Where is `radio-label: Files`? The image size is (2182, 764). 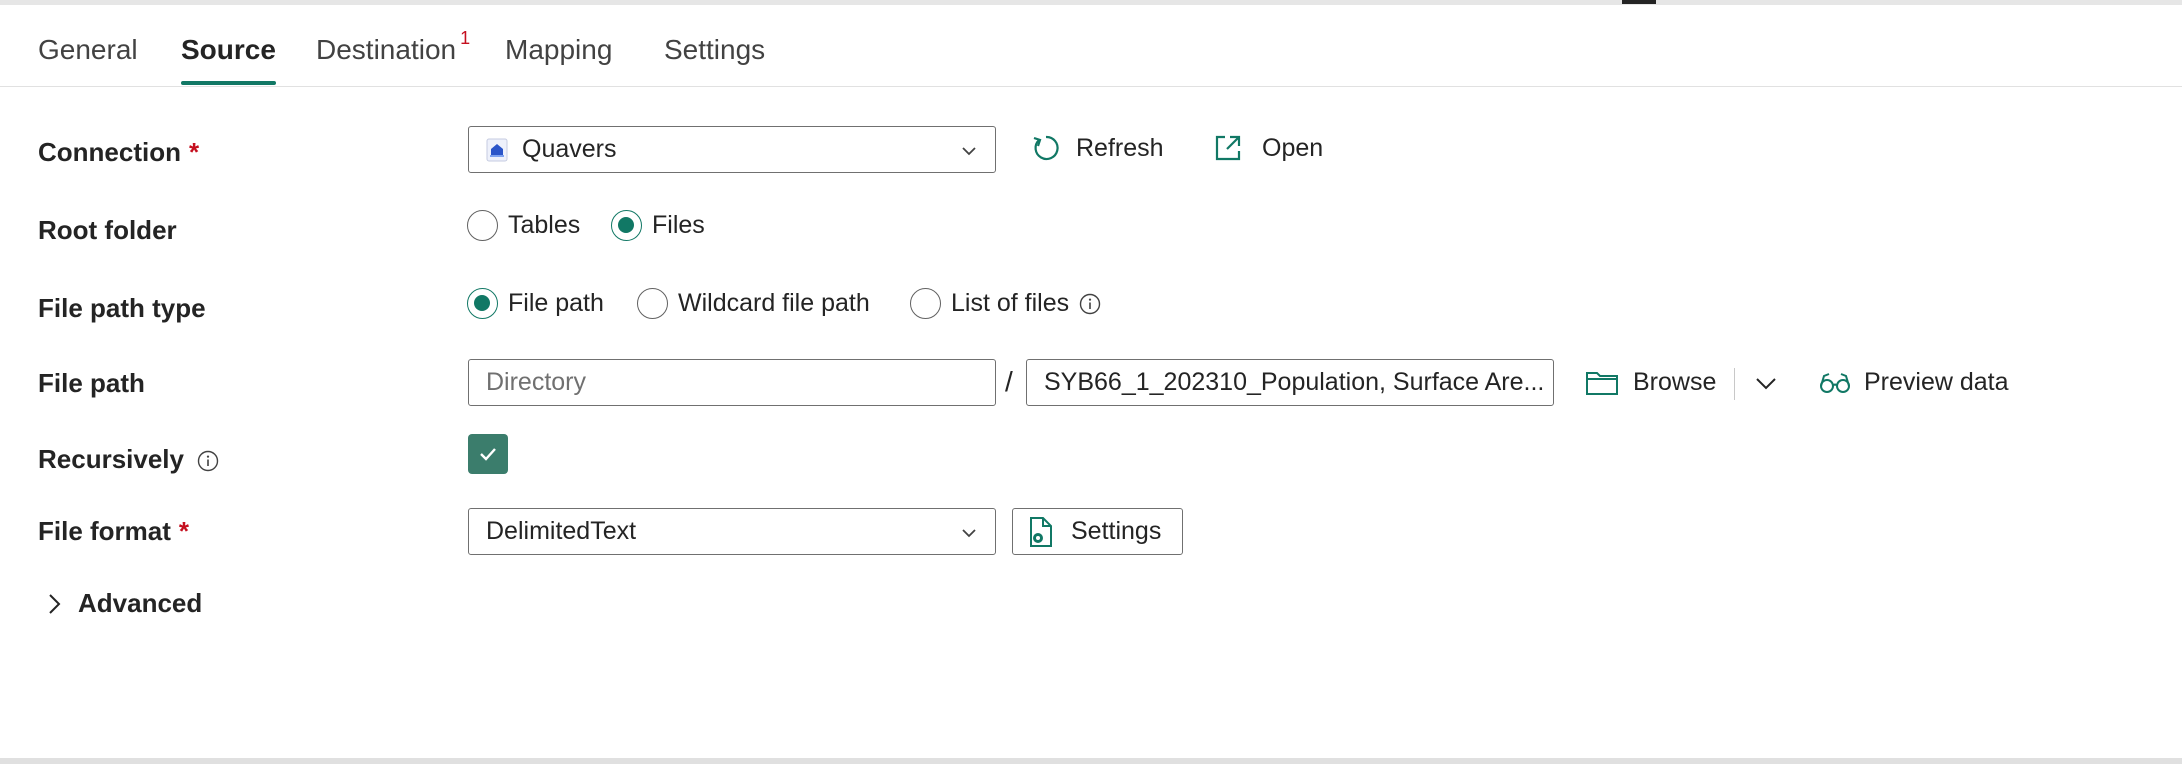
radio-label: Files is located at coordinates (678, 225).